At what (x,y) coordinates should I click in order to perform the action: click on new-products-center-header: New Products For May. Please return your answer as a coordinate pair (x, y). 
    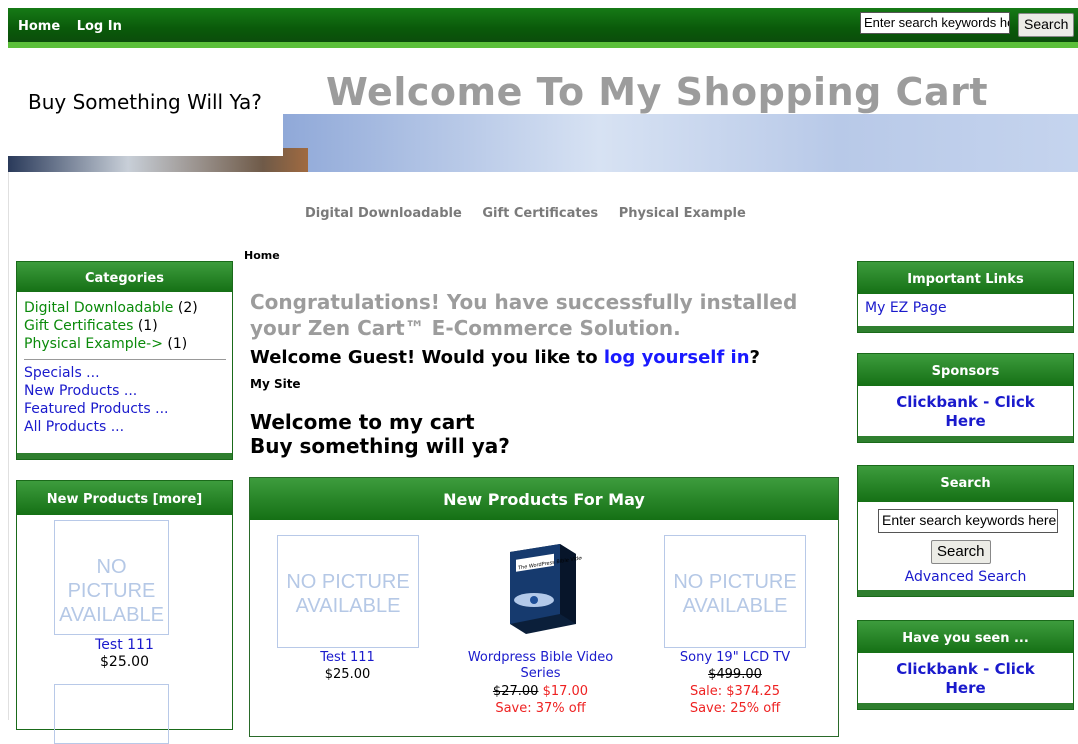
    Looking at the image, I should click on (544, 499).